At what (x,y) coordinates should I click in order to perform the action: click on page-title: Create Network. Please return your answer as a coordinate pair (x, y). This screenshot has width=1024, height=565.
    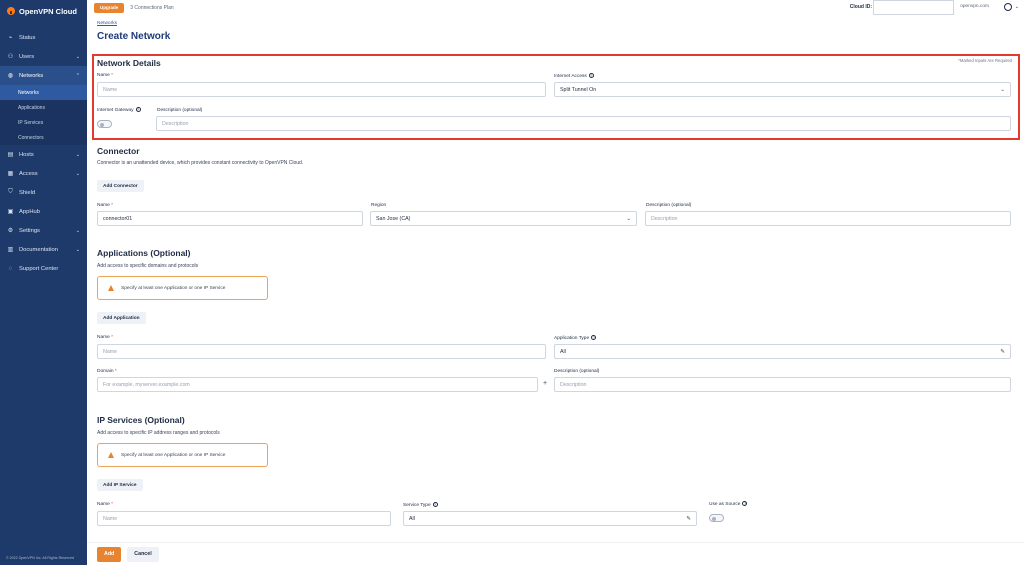
    Looking at the image, I should click on (134, 36).